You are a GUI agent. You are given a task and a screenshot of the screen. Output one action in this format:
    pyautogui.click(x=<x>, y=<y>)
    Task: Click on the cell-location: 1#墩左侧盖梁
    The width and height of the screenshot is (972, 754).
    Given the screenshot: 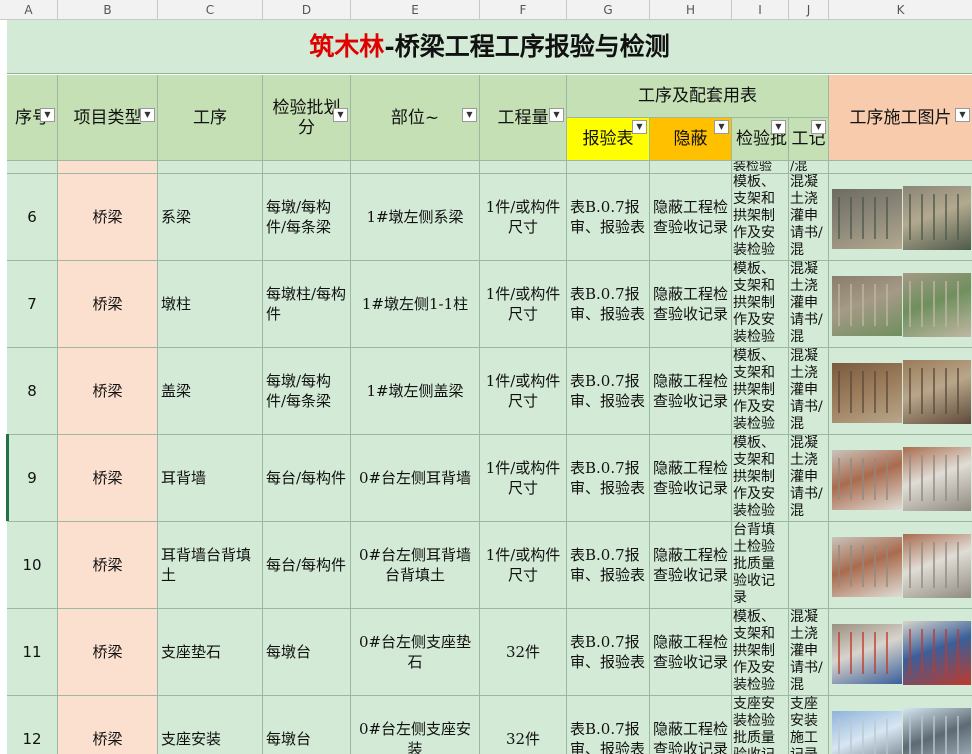 What is the action you would take?
    pyautogui.click(x=415, y=391)
    